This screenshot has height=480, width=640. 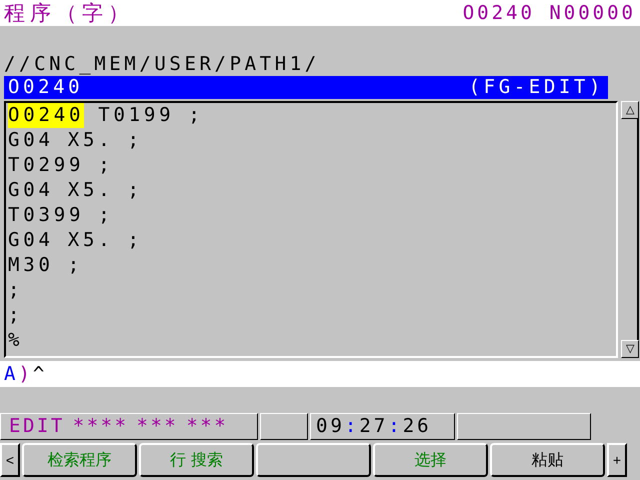 I want to click on program-number: O0240 N00000, so click(x=549, y=13).